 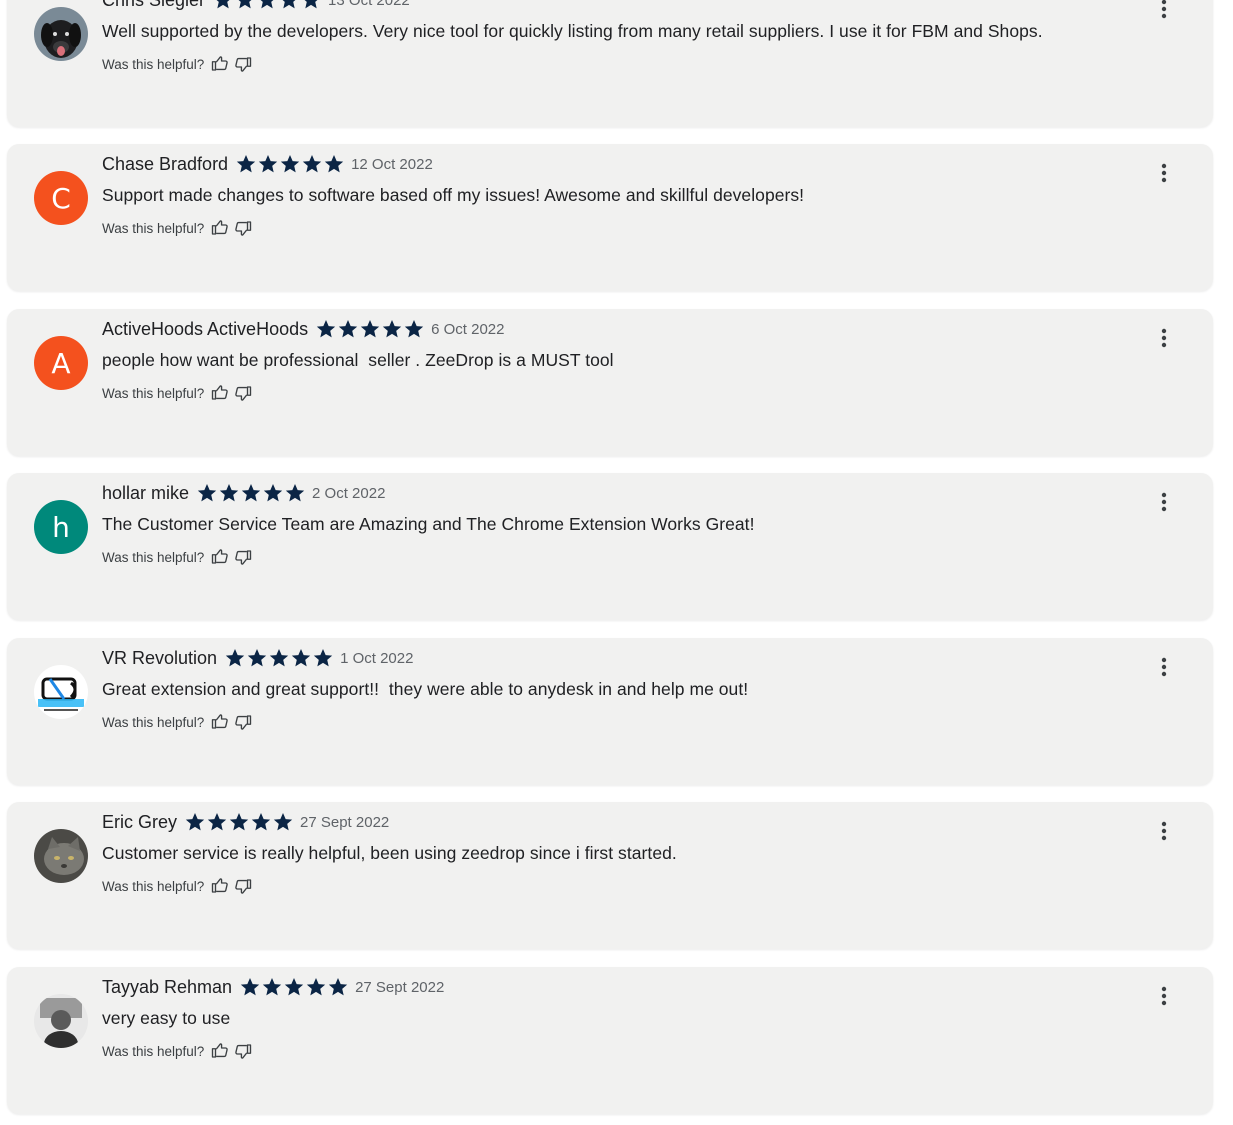 I want to click on review-date: 2 Oct 2022, so click(x=349, y=493).